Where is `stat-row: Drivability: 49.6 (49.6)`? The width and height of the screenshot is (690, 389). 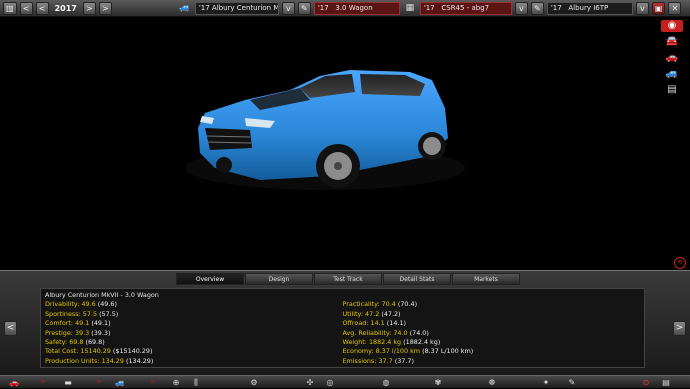 stat-row: Drivability: 49.6 (49.6) is located at coordinates (81, 304).